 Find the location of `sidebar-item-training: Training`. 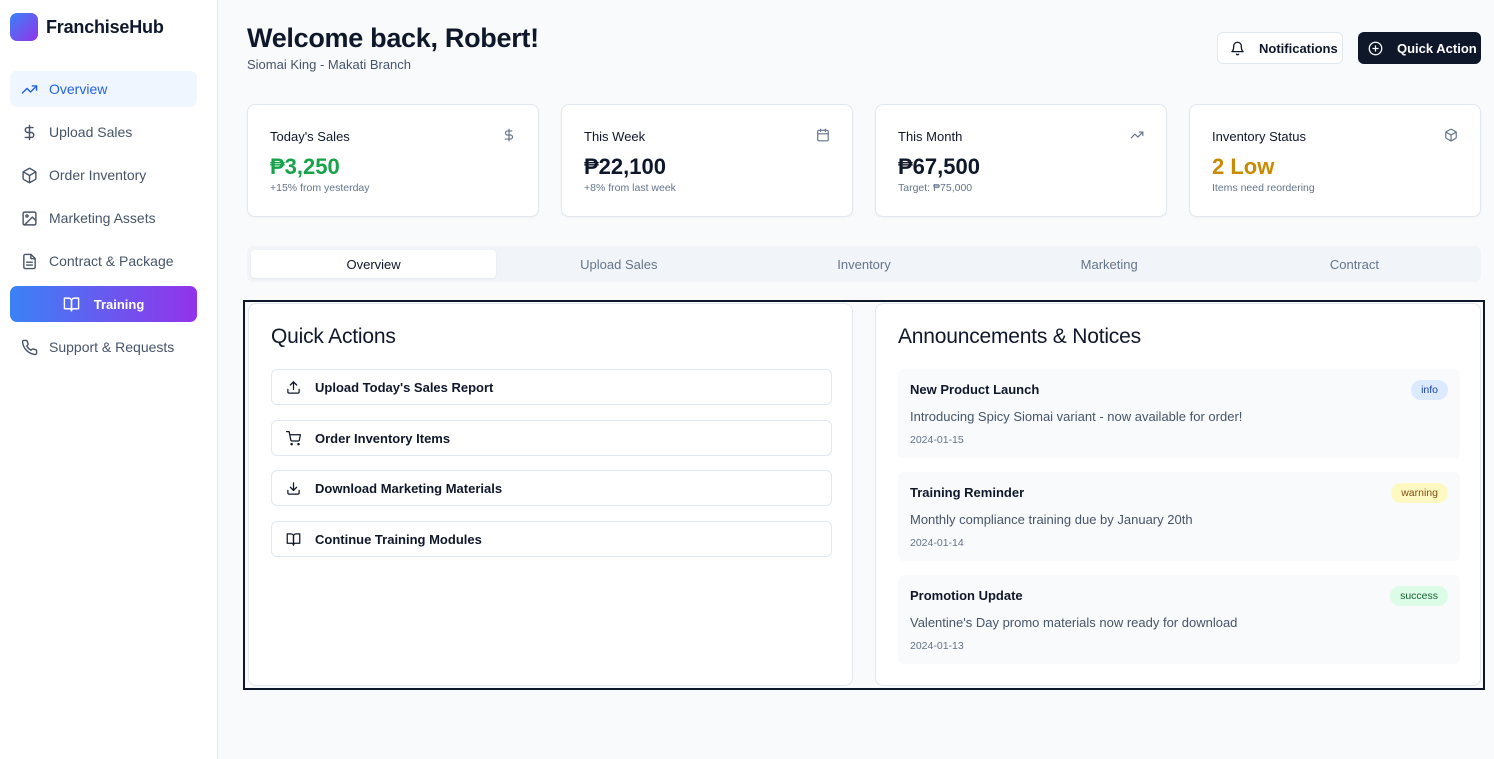

sidebar-item-training: Training is located at coordinates (103, 304).